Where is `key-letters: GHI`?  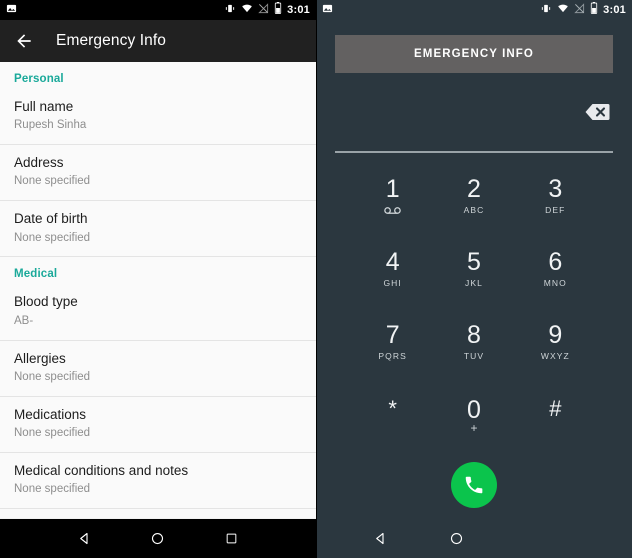
key-letters: GHI is located at coordinates (392, 282).